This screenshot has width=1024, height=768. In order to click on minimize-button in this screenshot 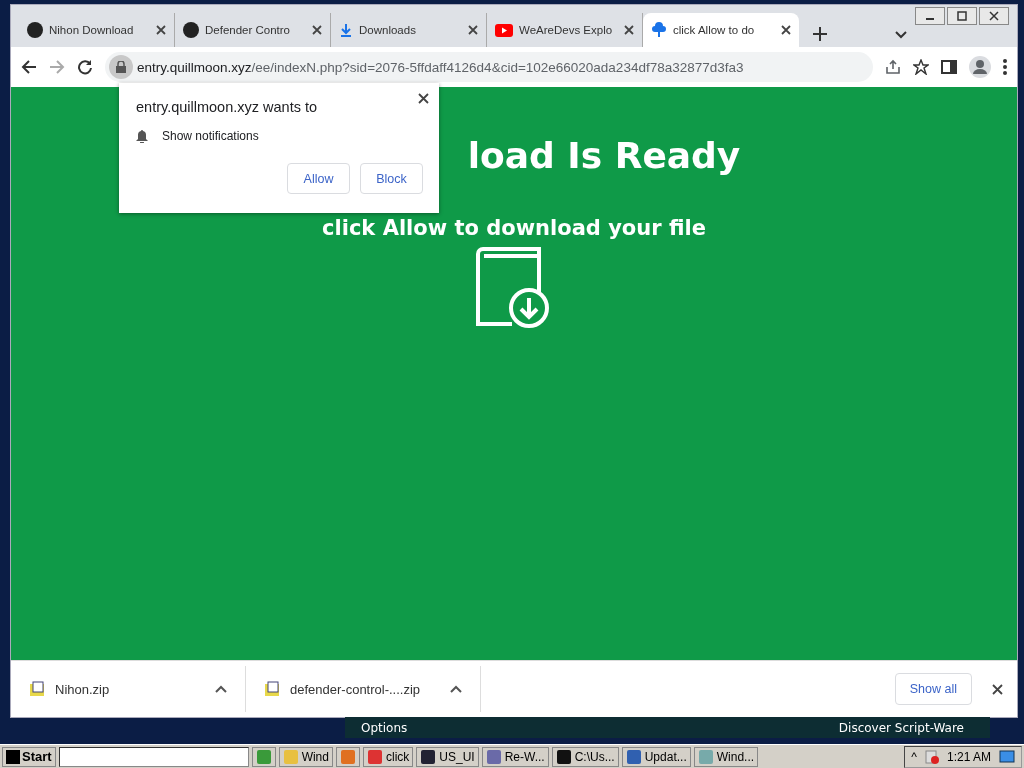, I will do `click(930, 16)`.